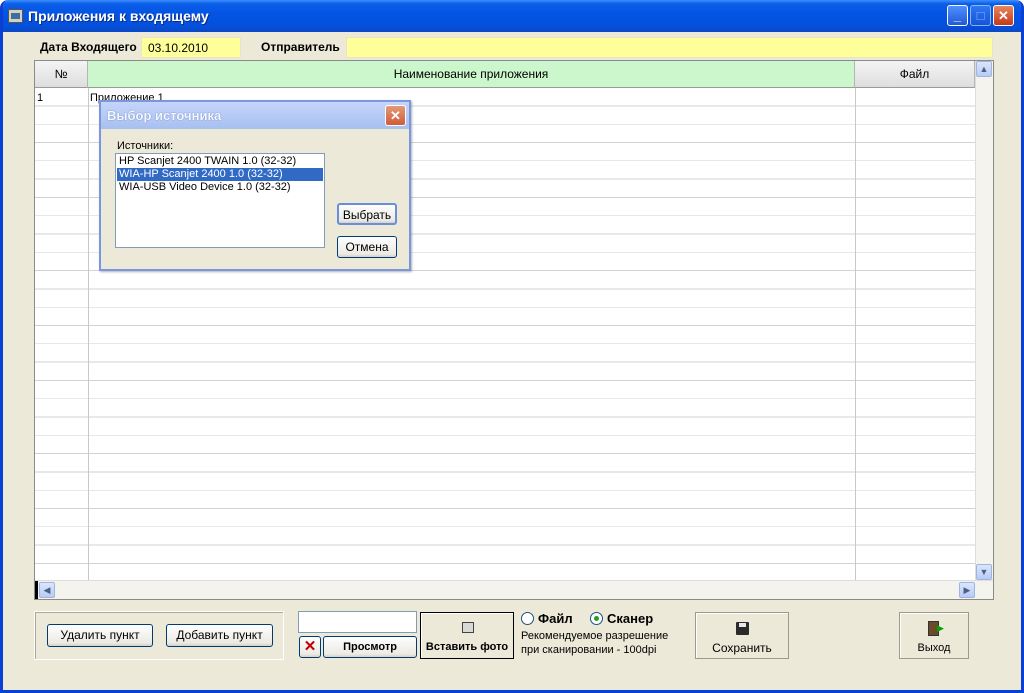 The width and height of the screenshot is (1024, 693). I want to click on floppy-icon, so click(742, 628).